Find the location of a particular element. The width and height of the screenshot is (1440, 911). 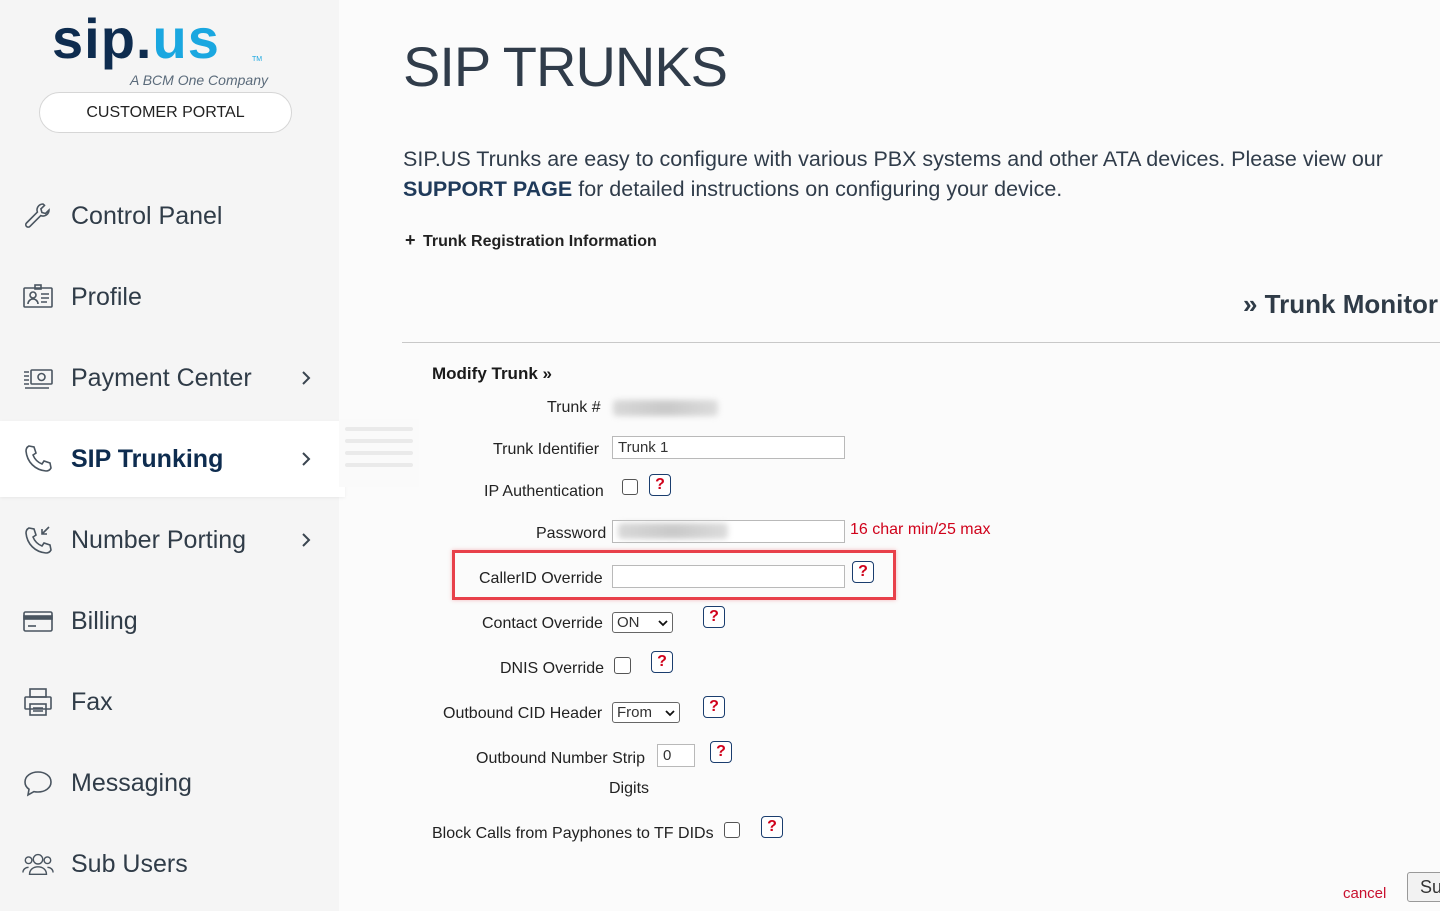

cash-icon is located at coordinates (38, 378).